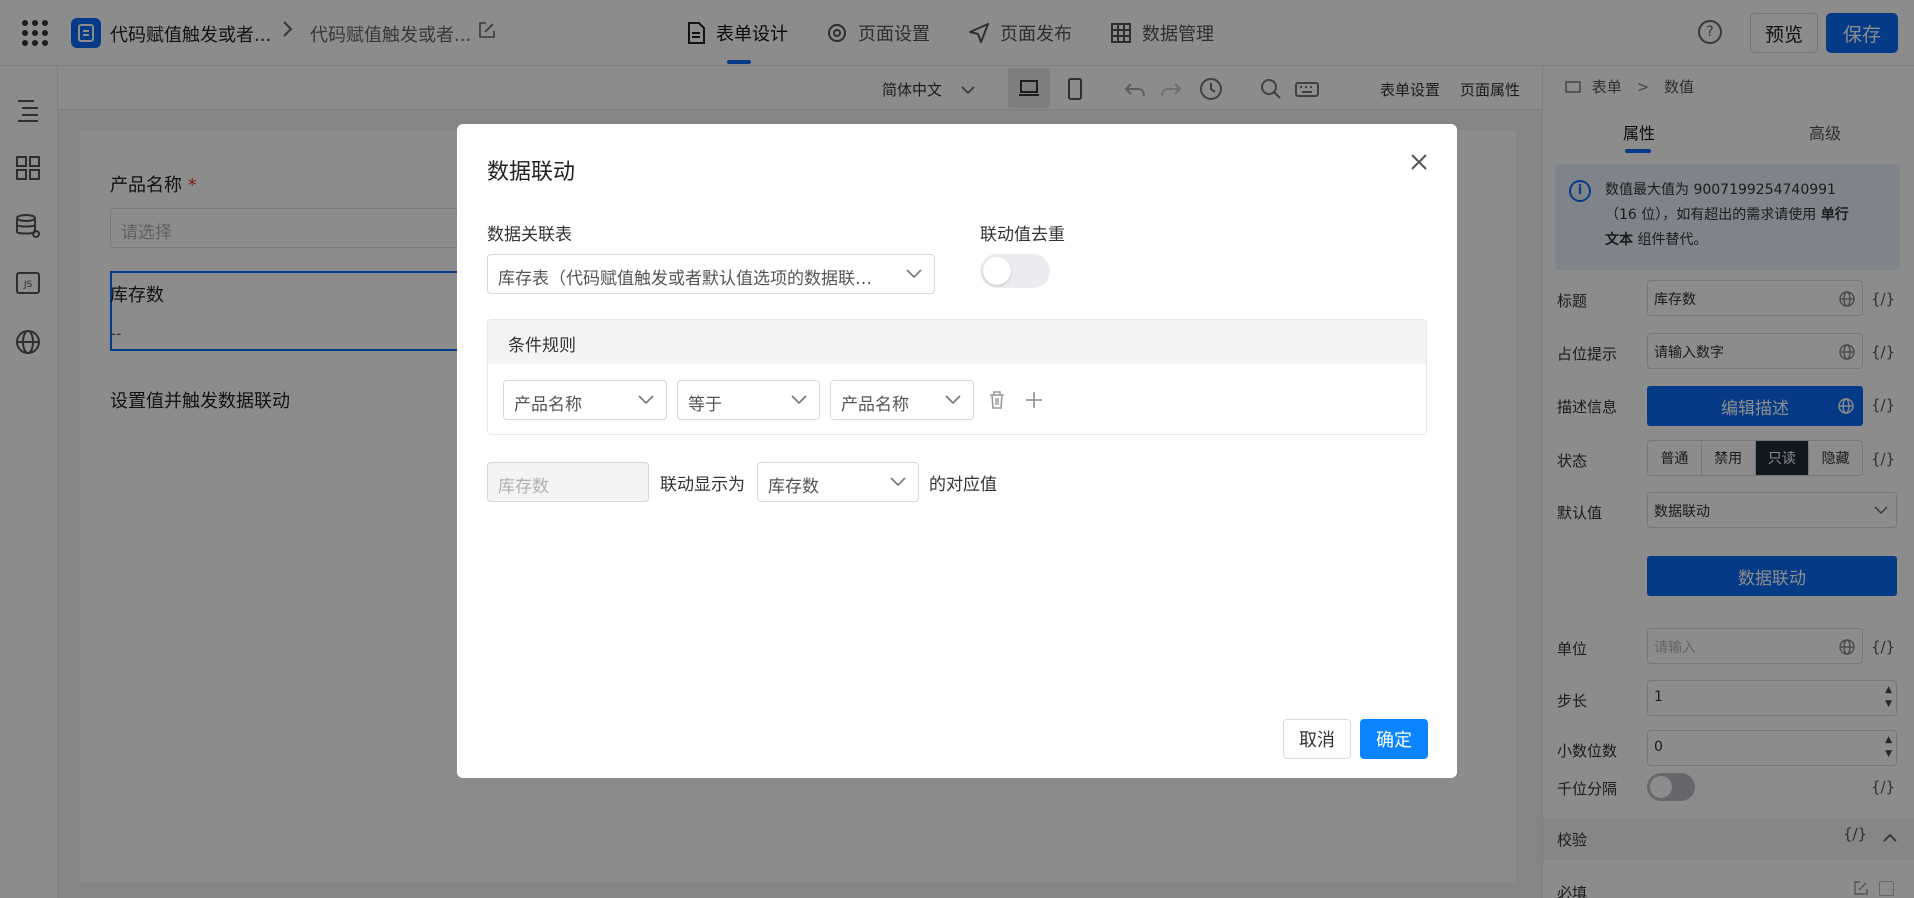 Image resolution: width=1914 pixels, height=898 pixels. Describe the element at coordinates (1015, 271) in the screenshot. I see `dedupe-toggle` at that location.